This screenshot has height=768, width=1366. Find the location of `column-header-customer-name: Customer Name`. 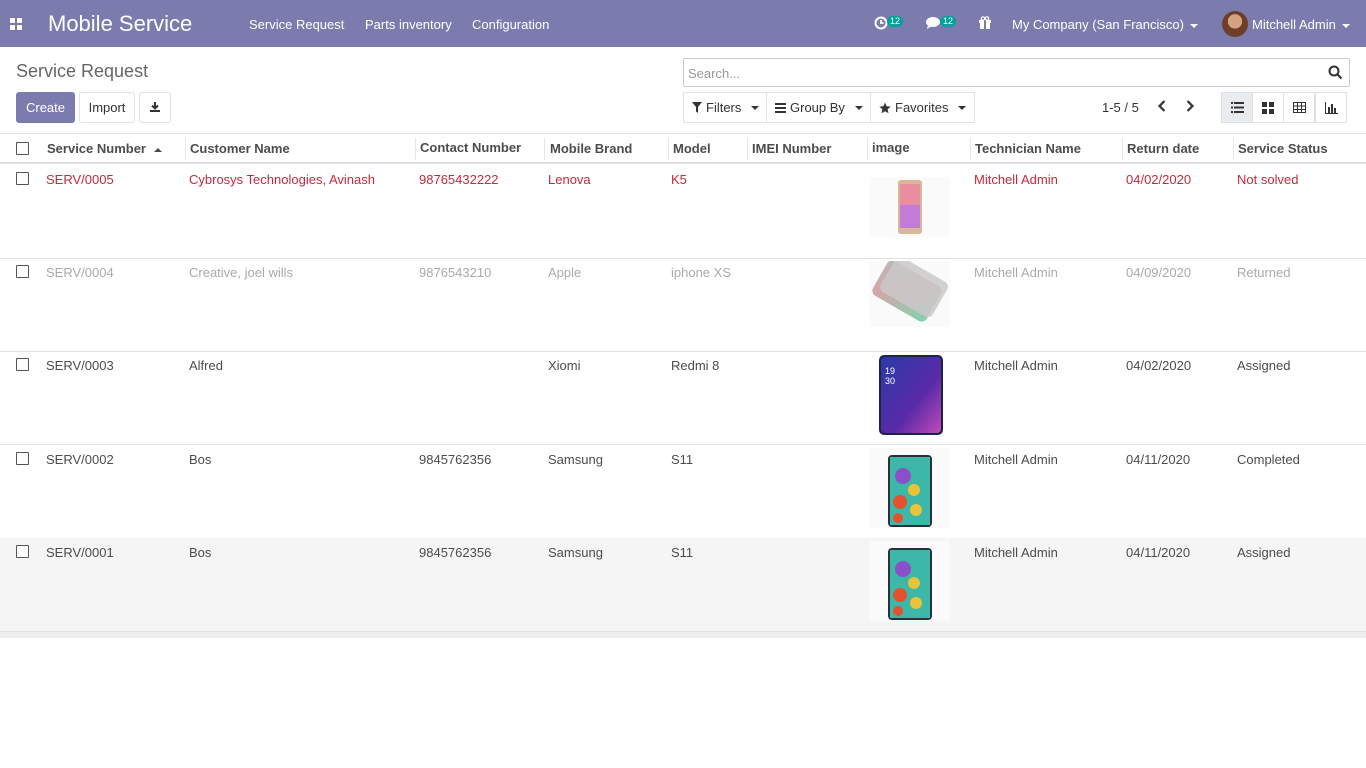

column-header-customer-name: Customer Name is located at coordinates (240, 148).